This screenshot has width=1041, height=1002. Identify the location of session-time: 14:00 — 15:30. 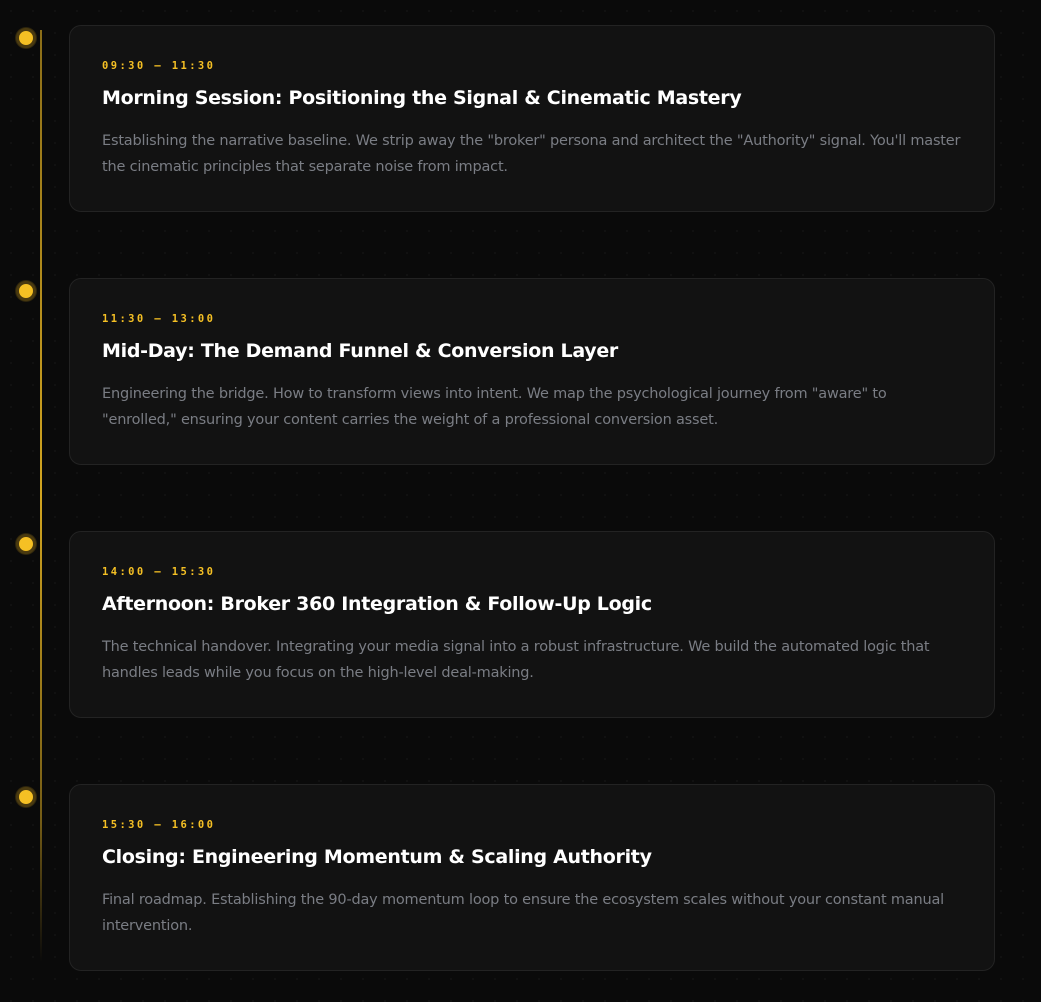
(159, 572).